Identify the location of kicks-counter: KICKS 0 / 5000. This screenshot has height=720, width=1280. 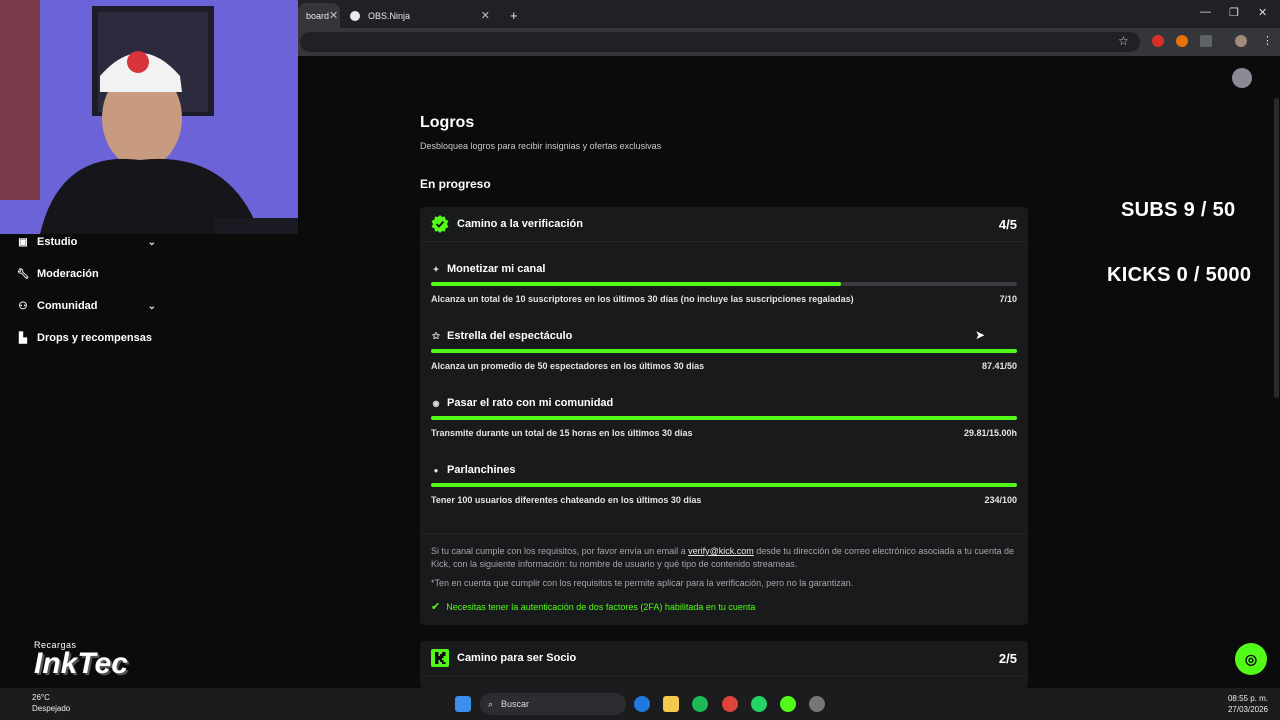
(1179, 275).